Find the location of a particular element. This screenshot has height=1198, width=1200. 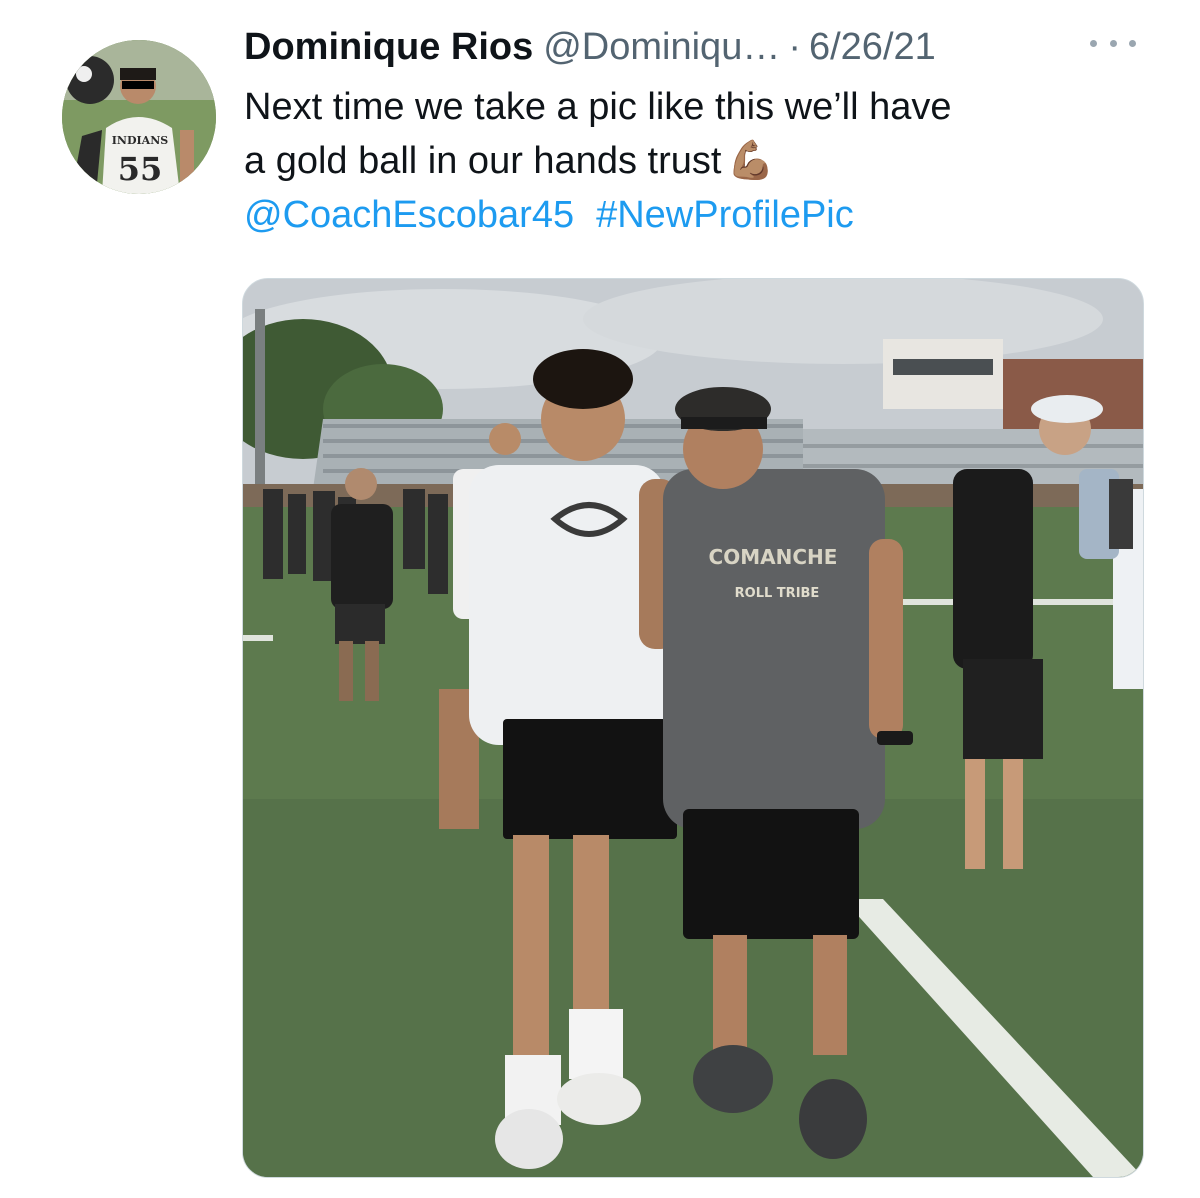

jersey-team-text: INDIANS is located at coordinates (140, 140).